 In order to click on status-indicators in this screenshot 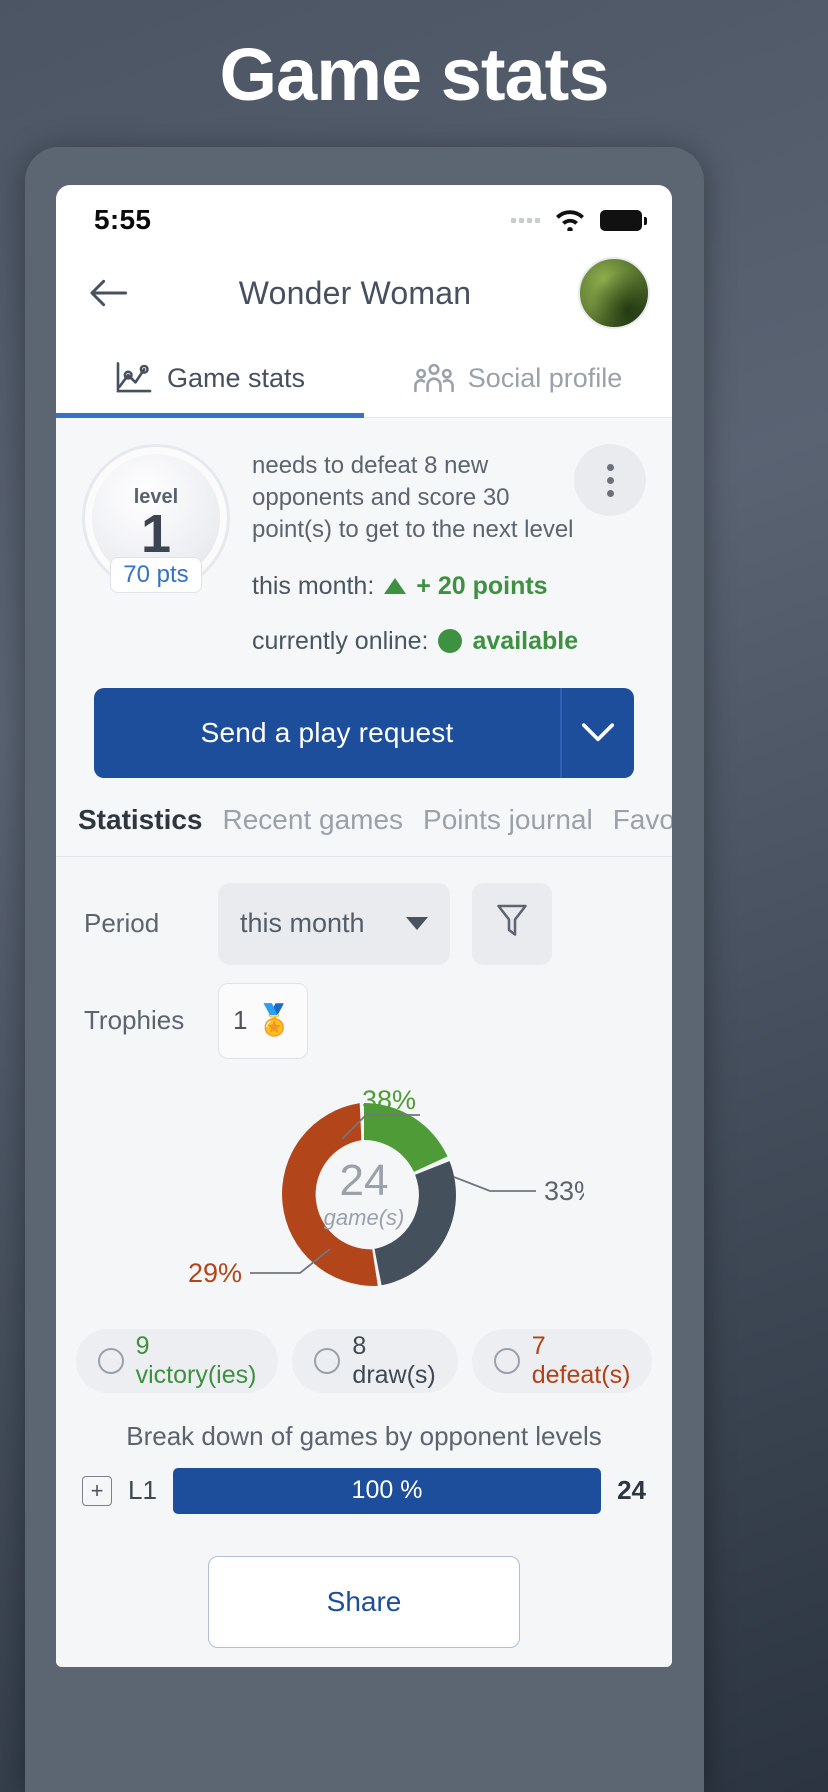, I will do `click(579, 220)`.